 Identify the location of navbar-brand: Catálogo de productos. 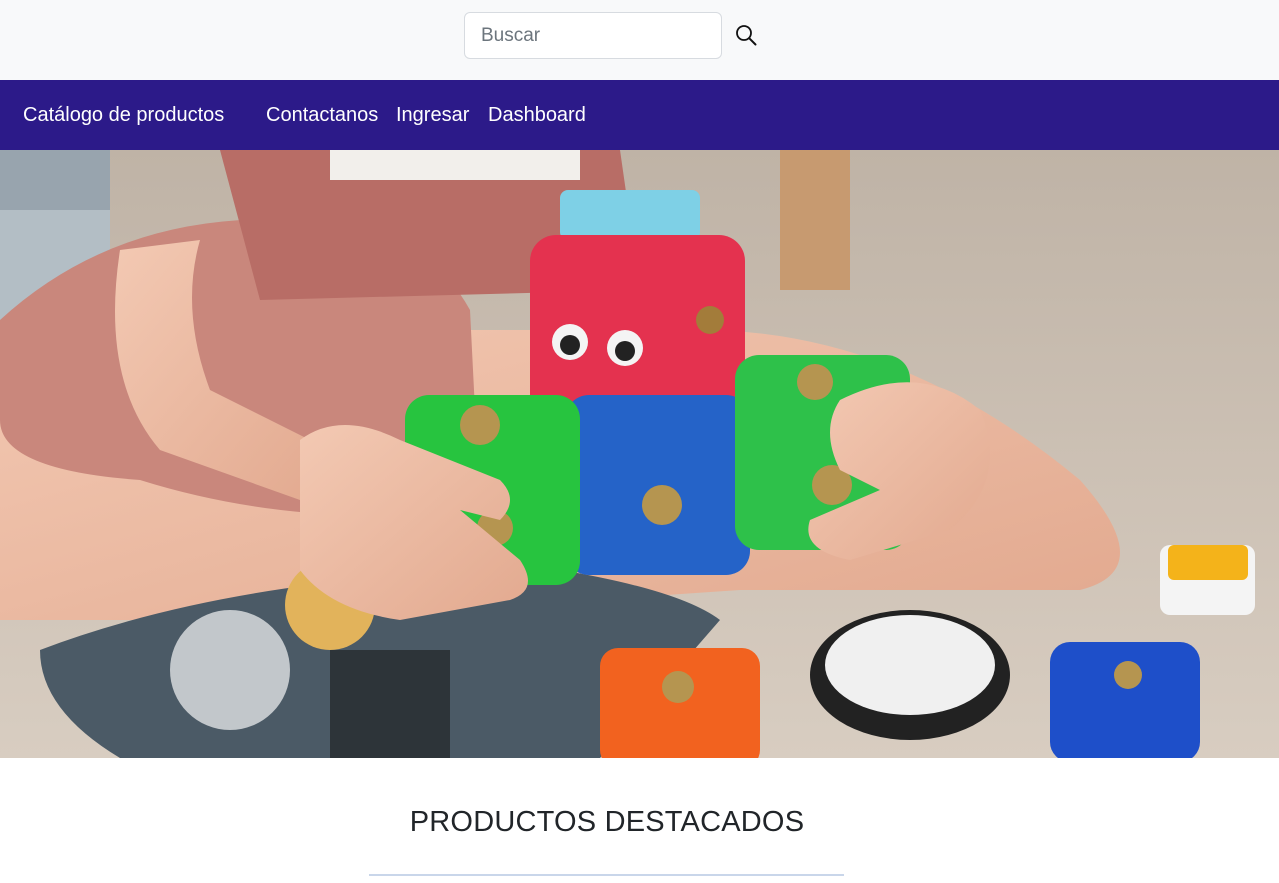
(123, 115).